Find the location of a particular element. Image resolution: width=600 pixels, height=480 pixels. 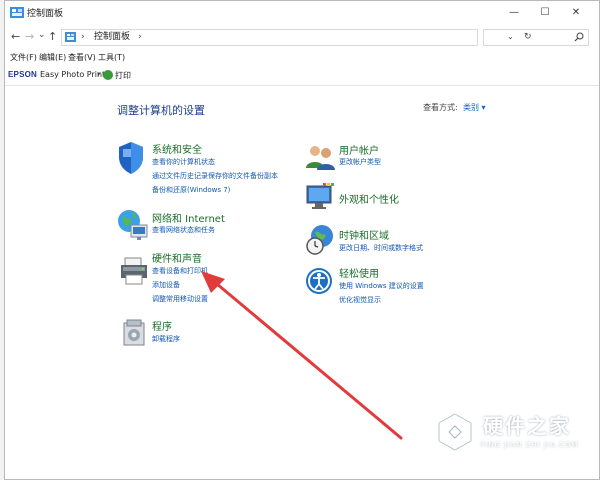

watermark: 硬件之家 YING JIAN ZHI JIA.COM is located at coordinates (517, 433).